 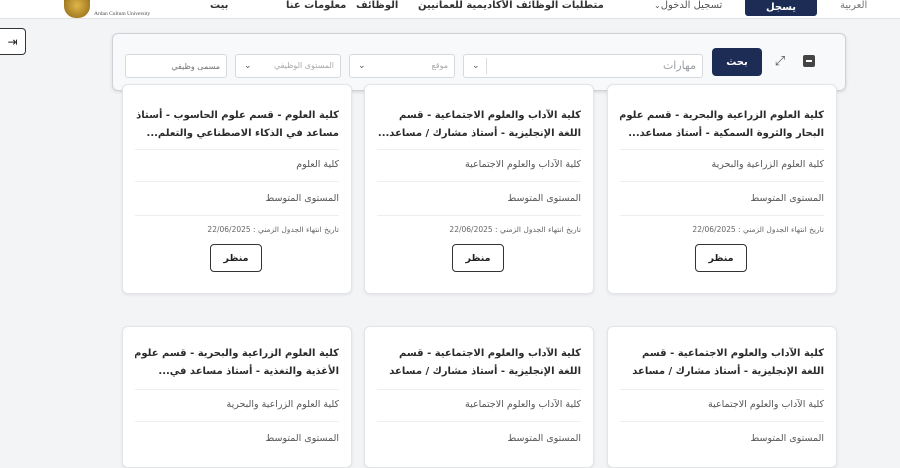 What do you see at coordinates (486, 66) in the screenshot?
I see `select-separator` at bounding box center [486, 66].